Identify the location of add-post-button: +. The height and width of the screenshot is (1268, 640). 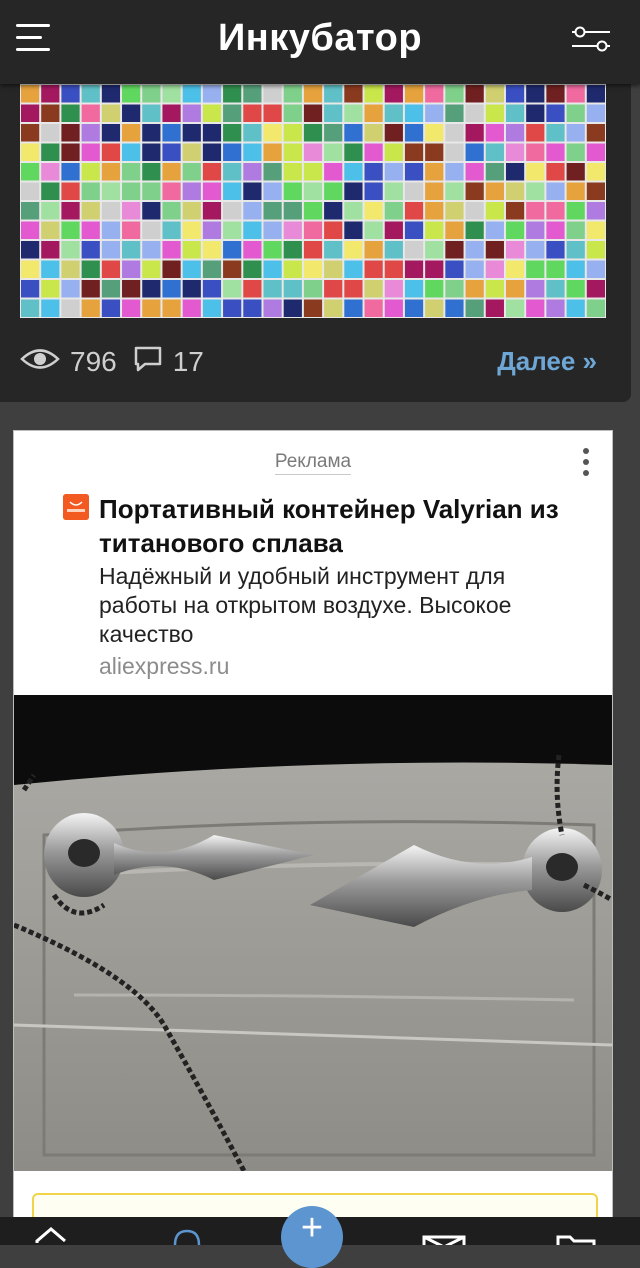
(312, 1237).